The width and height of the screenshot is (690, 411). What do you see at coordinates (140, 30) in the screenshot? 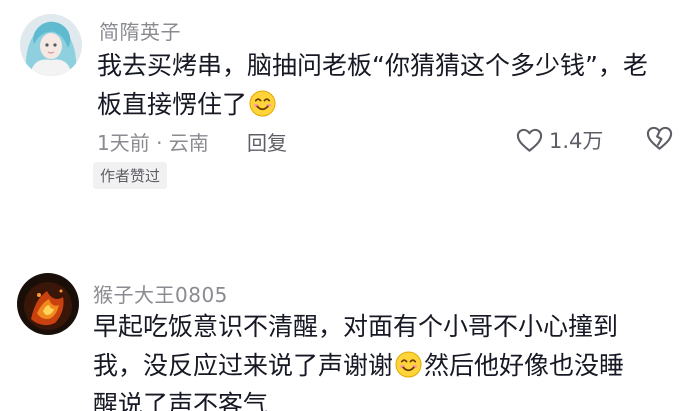
I see `username: 简隋英子` at bounding box center [140, 30].